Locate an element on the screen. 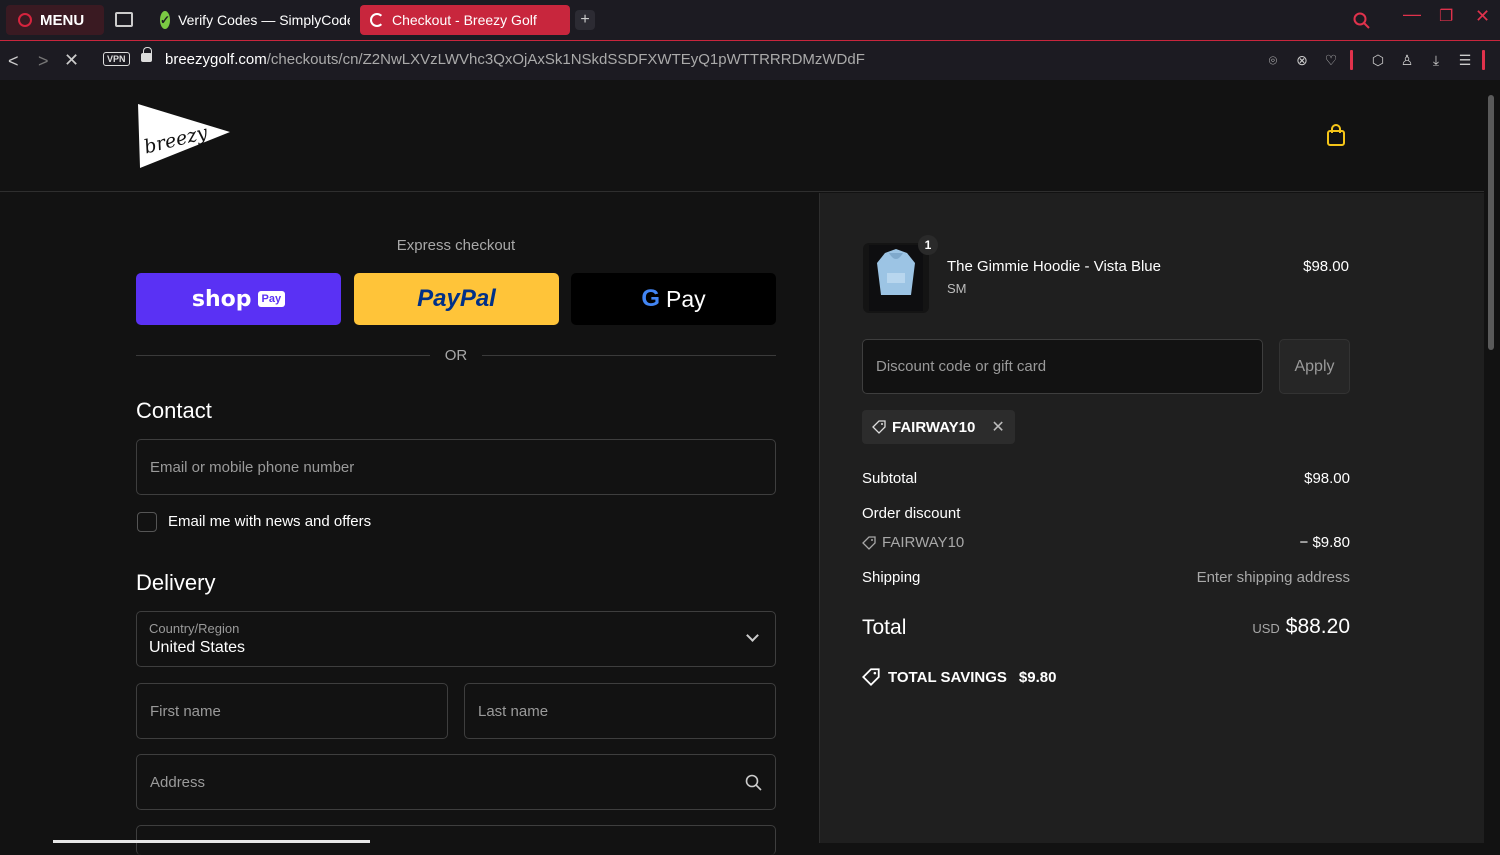 Image resolution: width=1500 pixels, height=855 pixels. first-name-placeholder: First name is located at coordinates (185, 711).